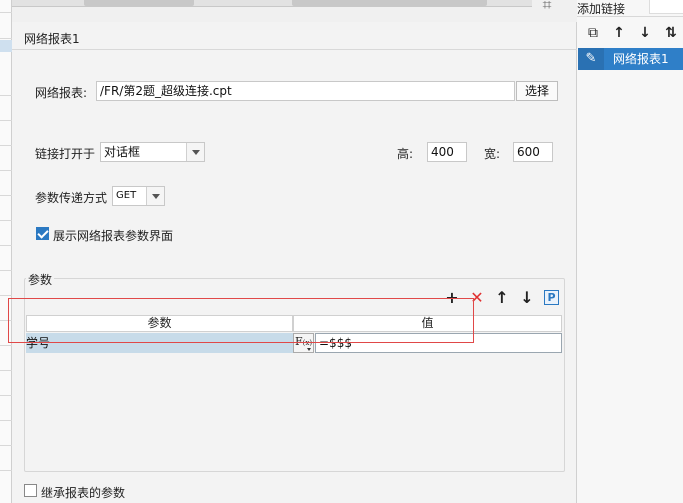 The image size is (683, 503). What do you see at coordinates (113, 236) in the screenshot?
I see `show-params-label: 展示网络报表参数界面` at bounding box center [113, 236].